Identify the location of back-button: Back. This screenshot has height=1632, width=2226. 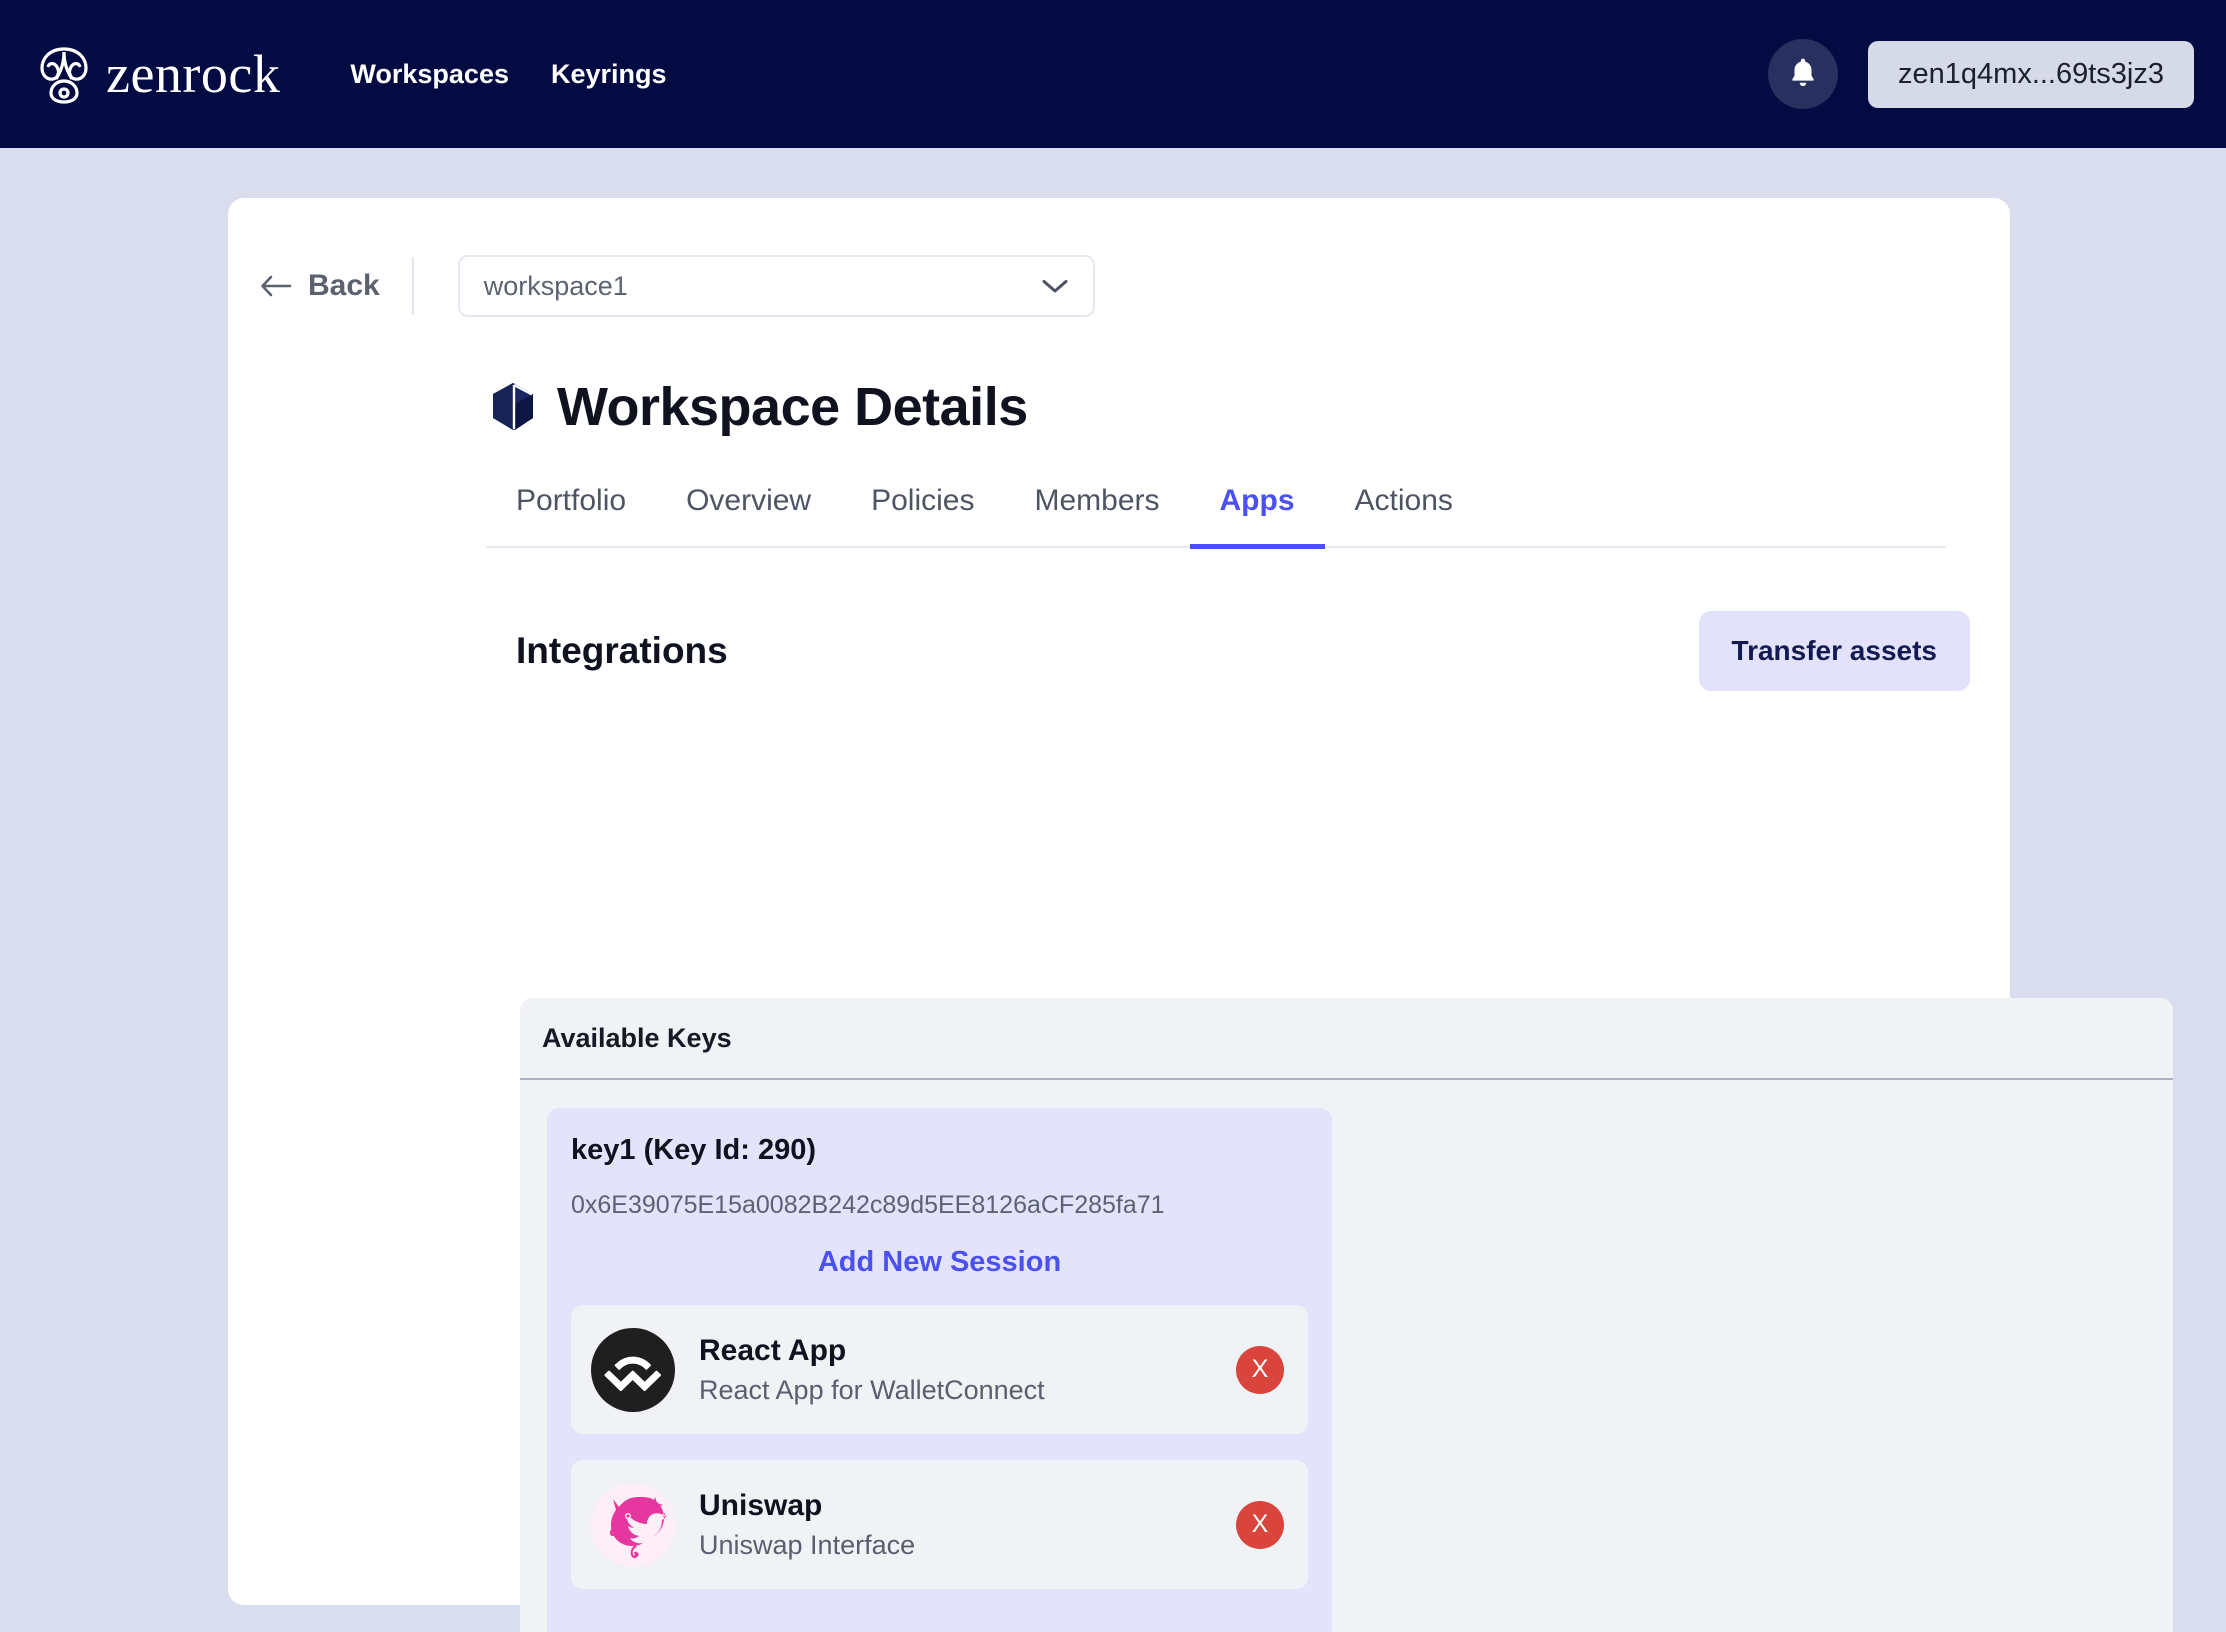
(336, 286).